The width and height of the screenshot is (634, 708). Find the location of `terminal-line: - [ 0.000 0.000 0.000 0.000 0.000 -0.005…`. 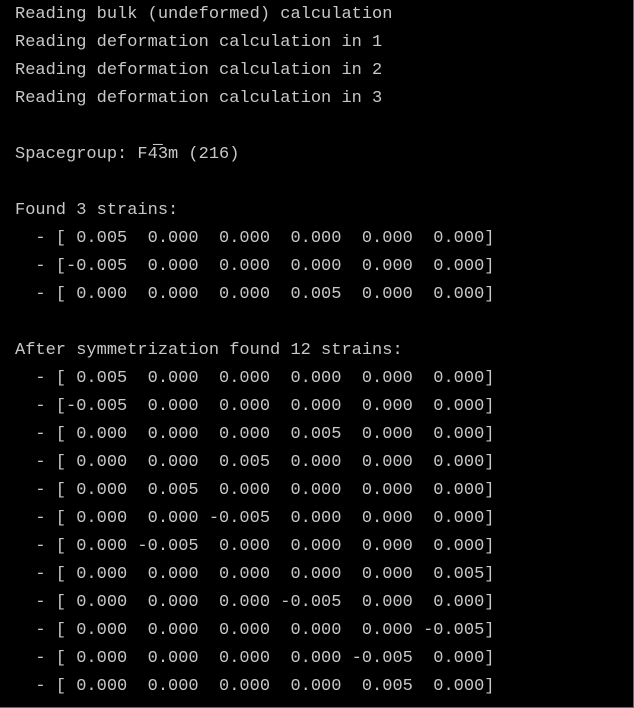

terminal-line: - [ 0.000 0.000 0.000 0.000 0.000 -0.005… is located at coordinates (255, 630).